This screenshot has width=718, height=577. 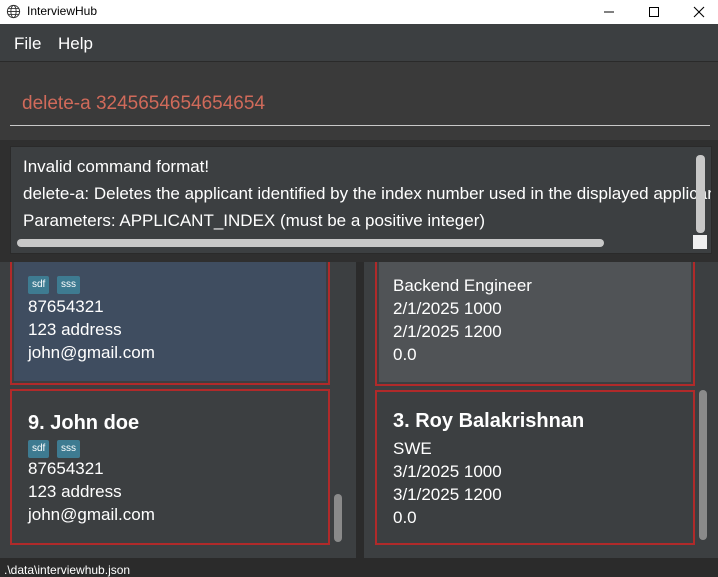 What do you see at coordinates (412, 448) in the screenshot?
I see `interview-role: SWE` at bounding box center [412, 448].